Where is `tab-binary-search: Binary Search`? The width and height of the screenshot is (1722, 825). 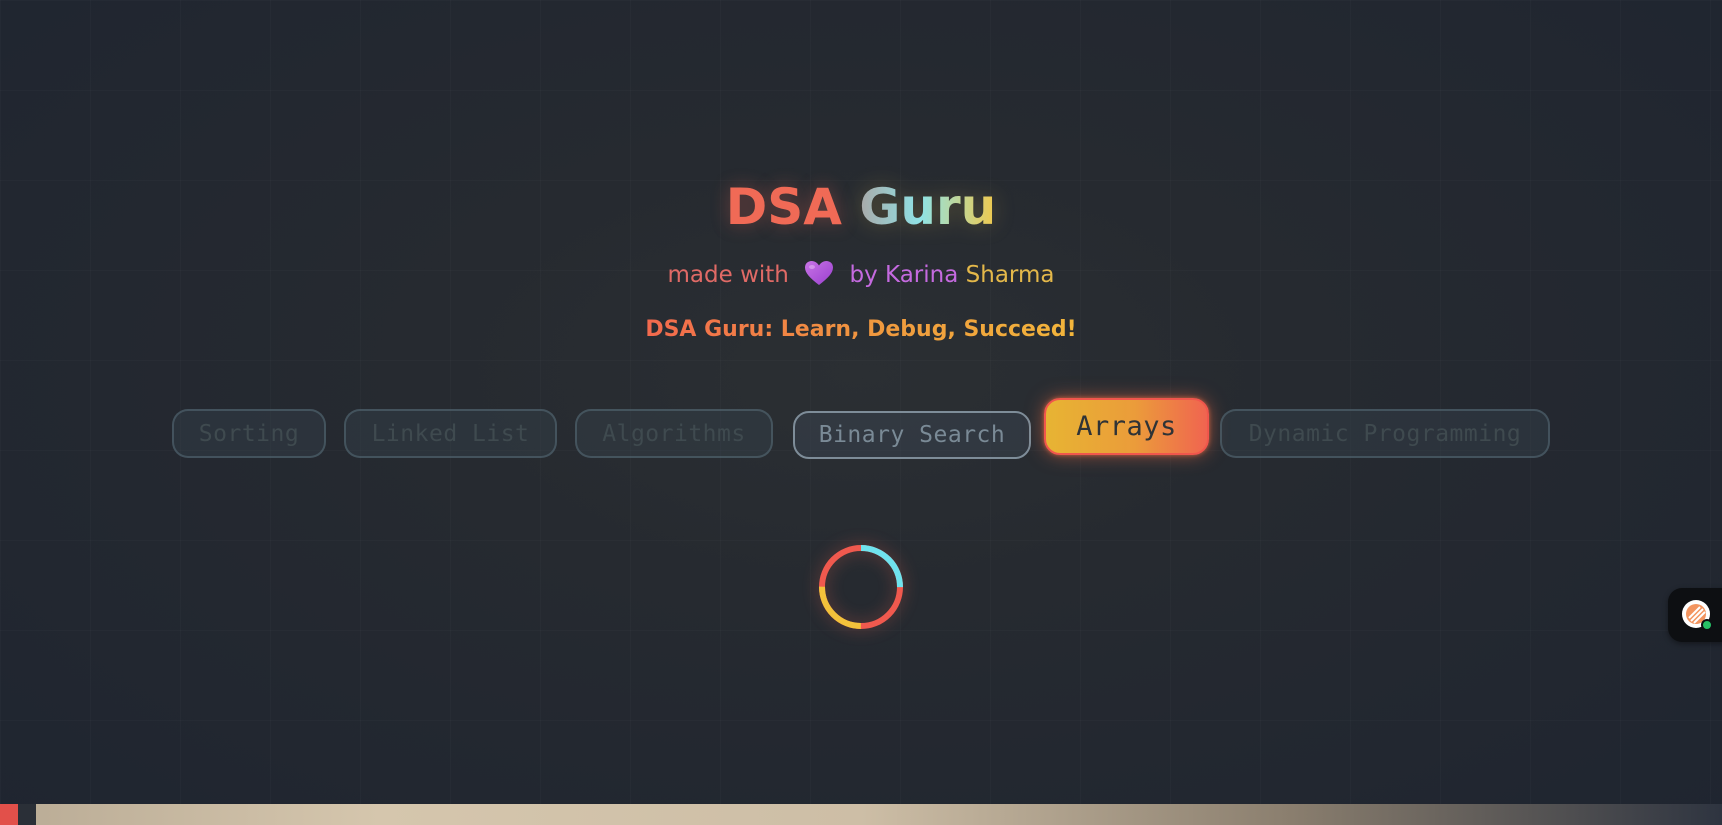
tab-binary-search: Binary Search is located at coordinates (912, 435).